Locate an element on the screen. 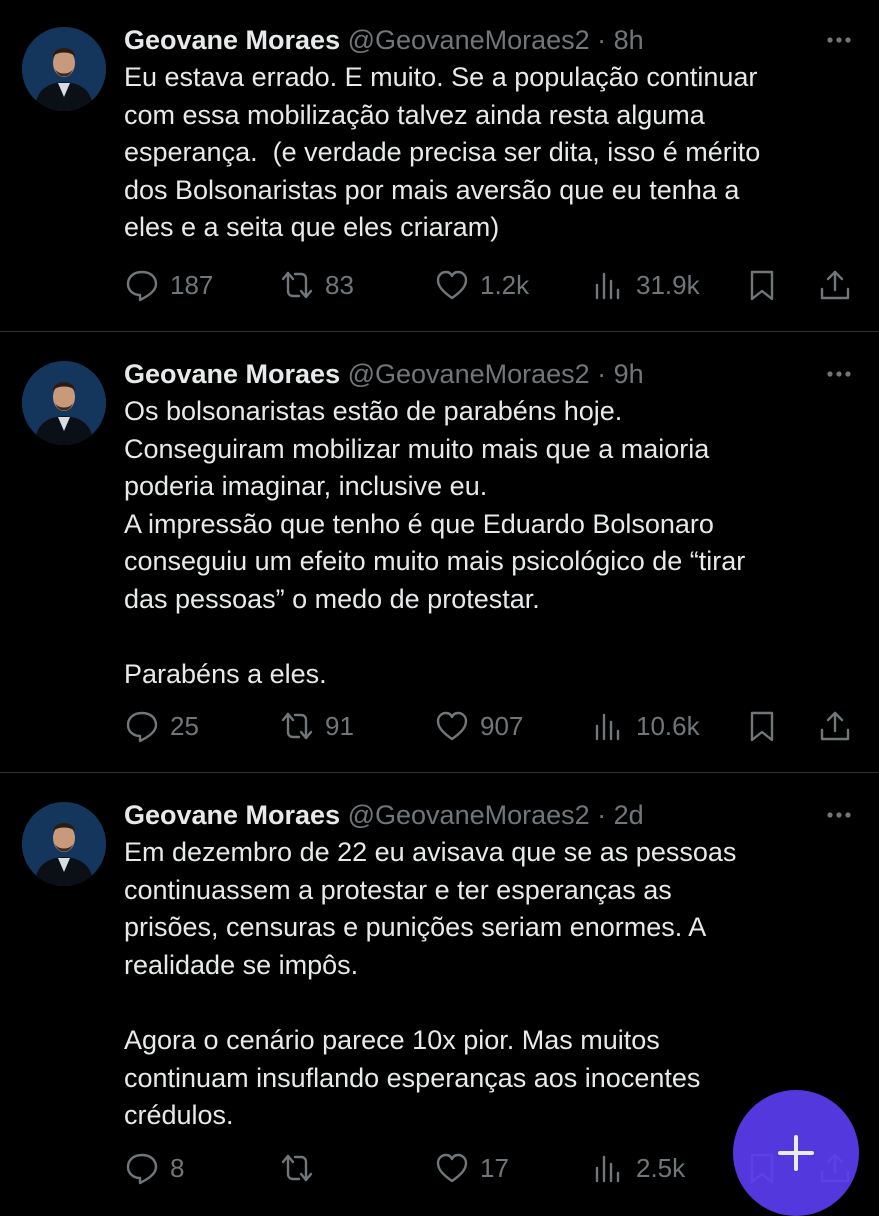 Image resolution: width=879 pixels, height=1216 pixels. like-button: 1.2k is located at coordinates (481, 285).